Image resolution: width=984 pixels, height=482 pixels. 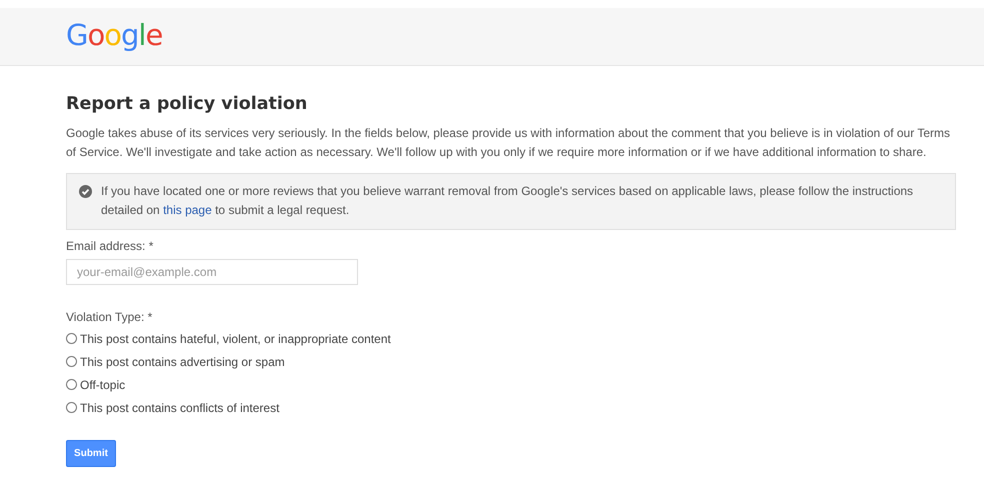 I want to click on email-label: Email address: *, so click(x=110, y=246).